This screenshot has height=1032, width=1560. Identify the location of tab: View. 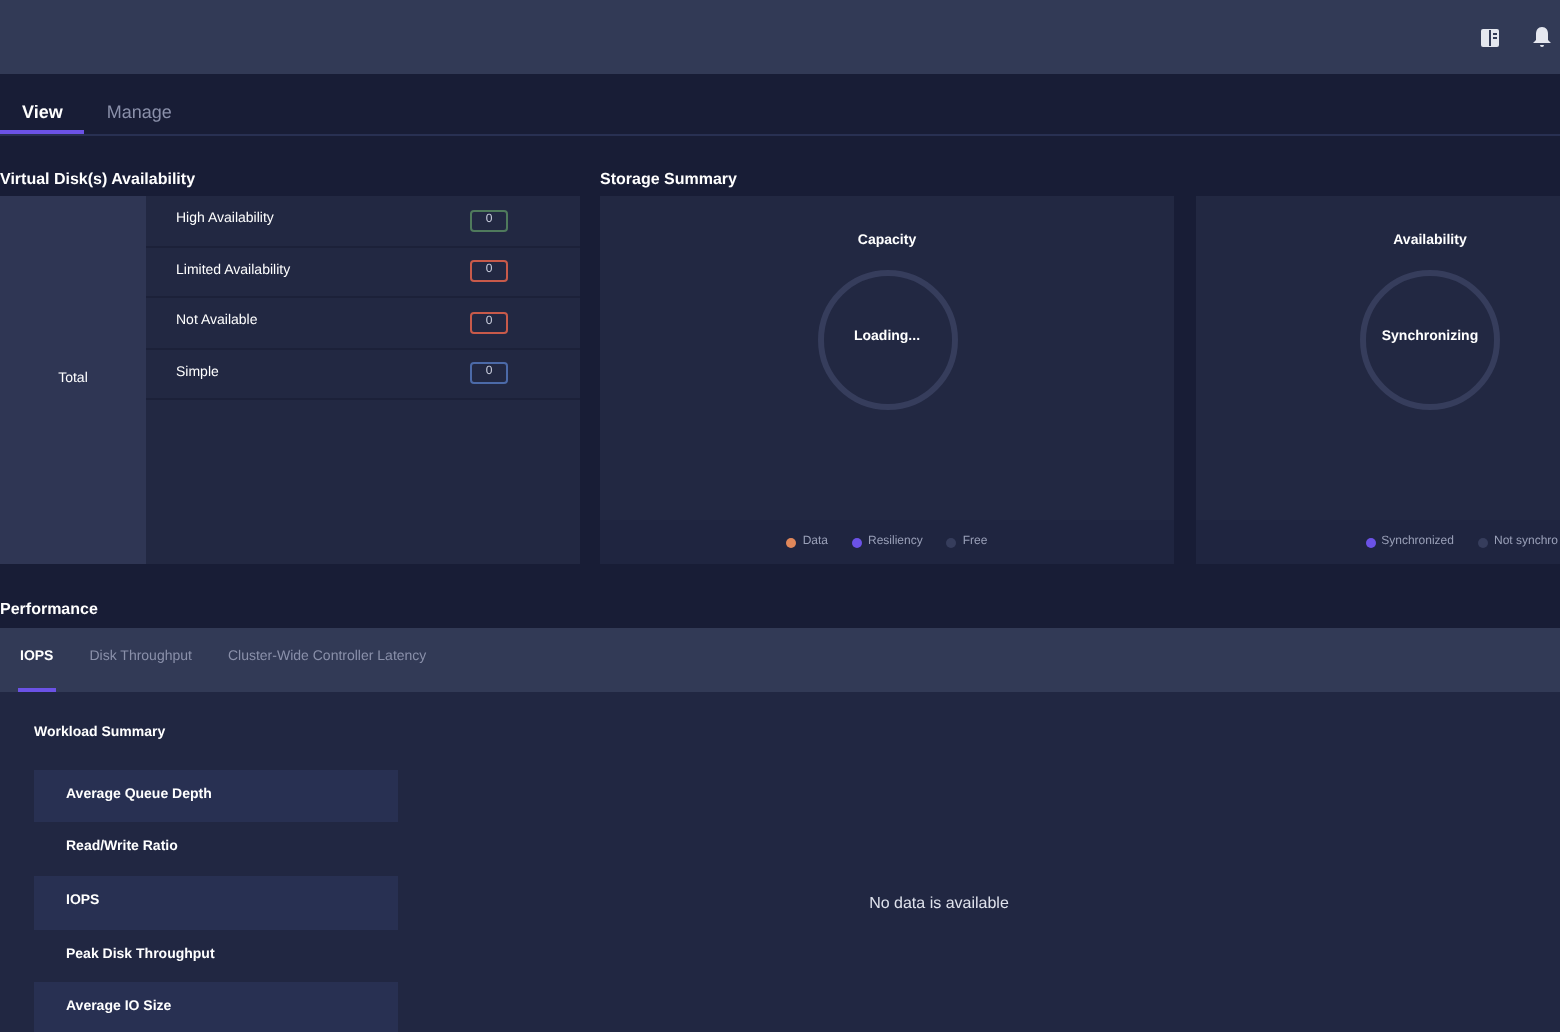
(42, 116).